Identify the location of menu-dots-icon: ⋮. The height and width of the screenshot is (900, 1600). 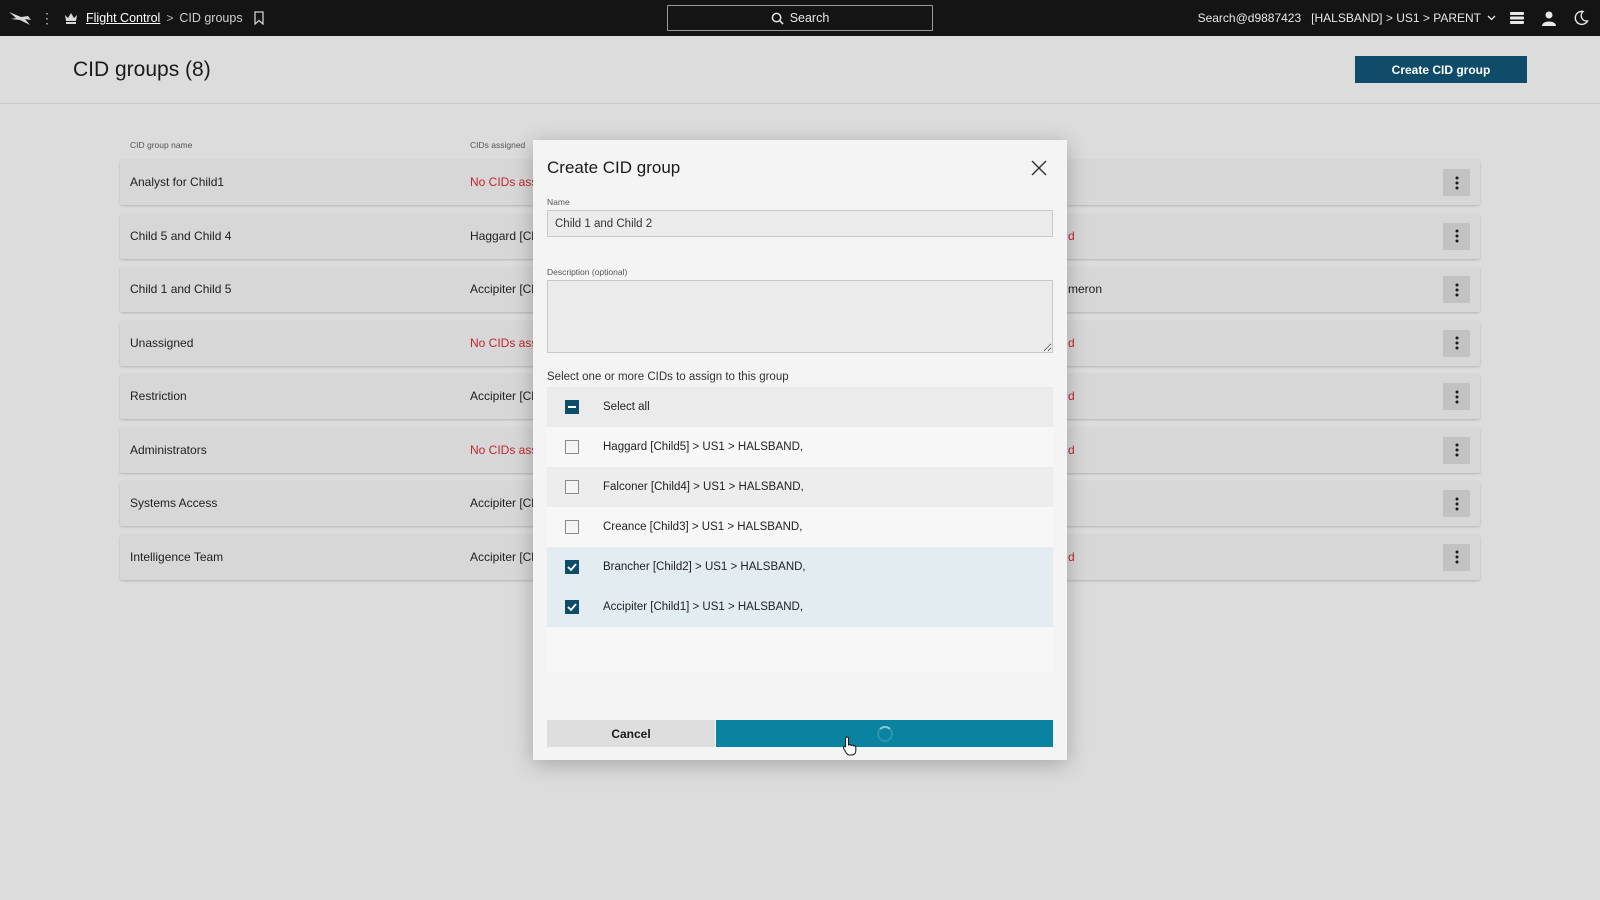
(47, 18).